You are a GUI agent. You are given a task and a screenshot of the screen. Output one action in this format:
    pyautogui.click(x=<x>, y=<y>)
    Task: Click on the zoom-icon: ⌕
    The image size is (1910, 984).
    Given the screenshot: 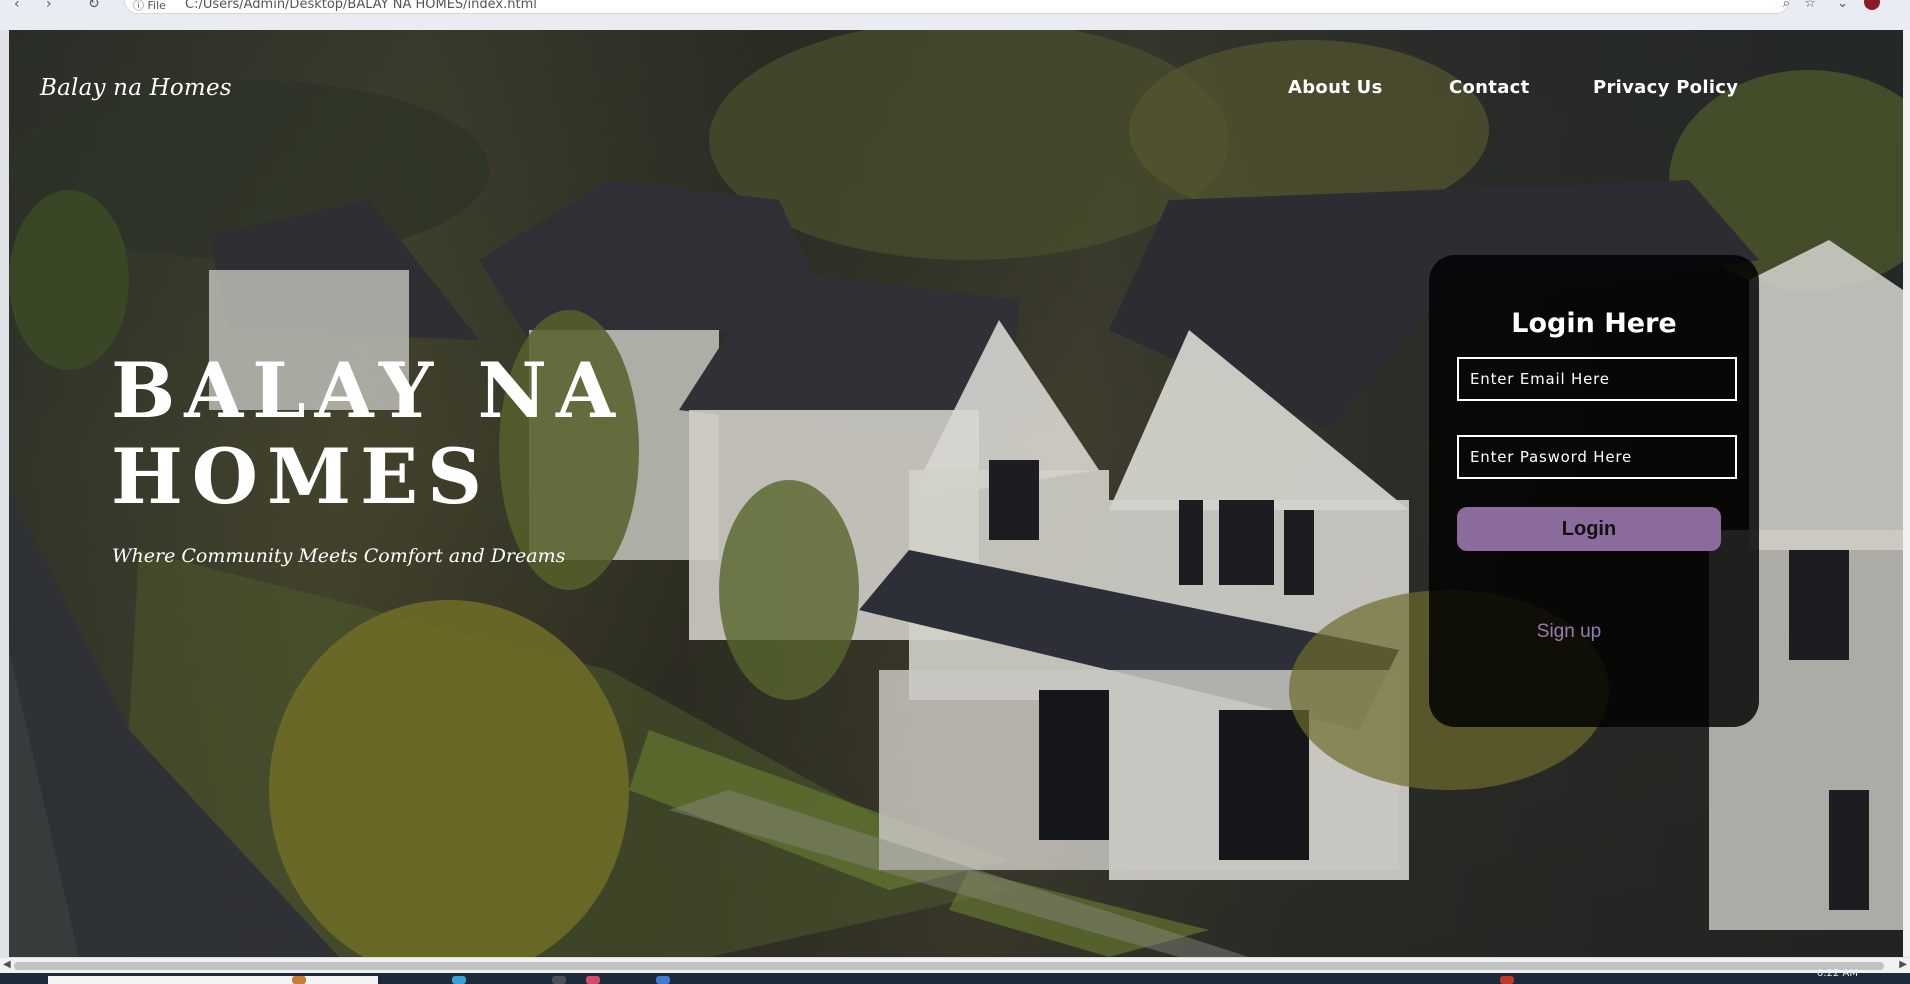 What is the action you would take?
    pyautogui.click(x=1786, y=5)
    